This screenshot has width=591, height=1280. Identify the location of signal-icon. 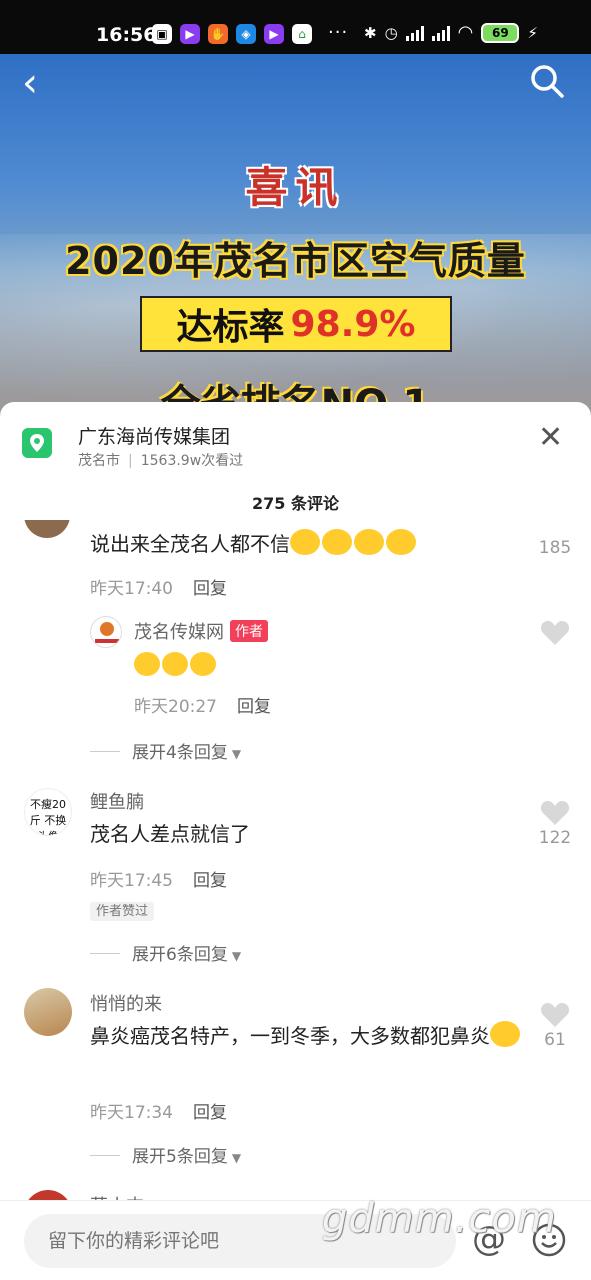
(414, 33).